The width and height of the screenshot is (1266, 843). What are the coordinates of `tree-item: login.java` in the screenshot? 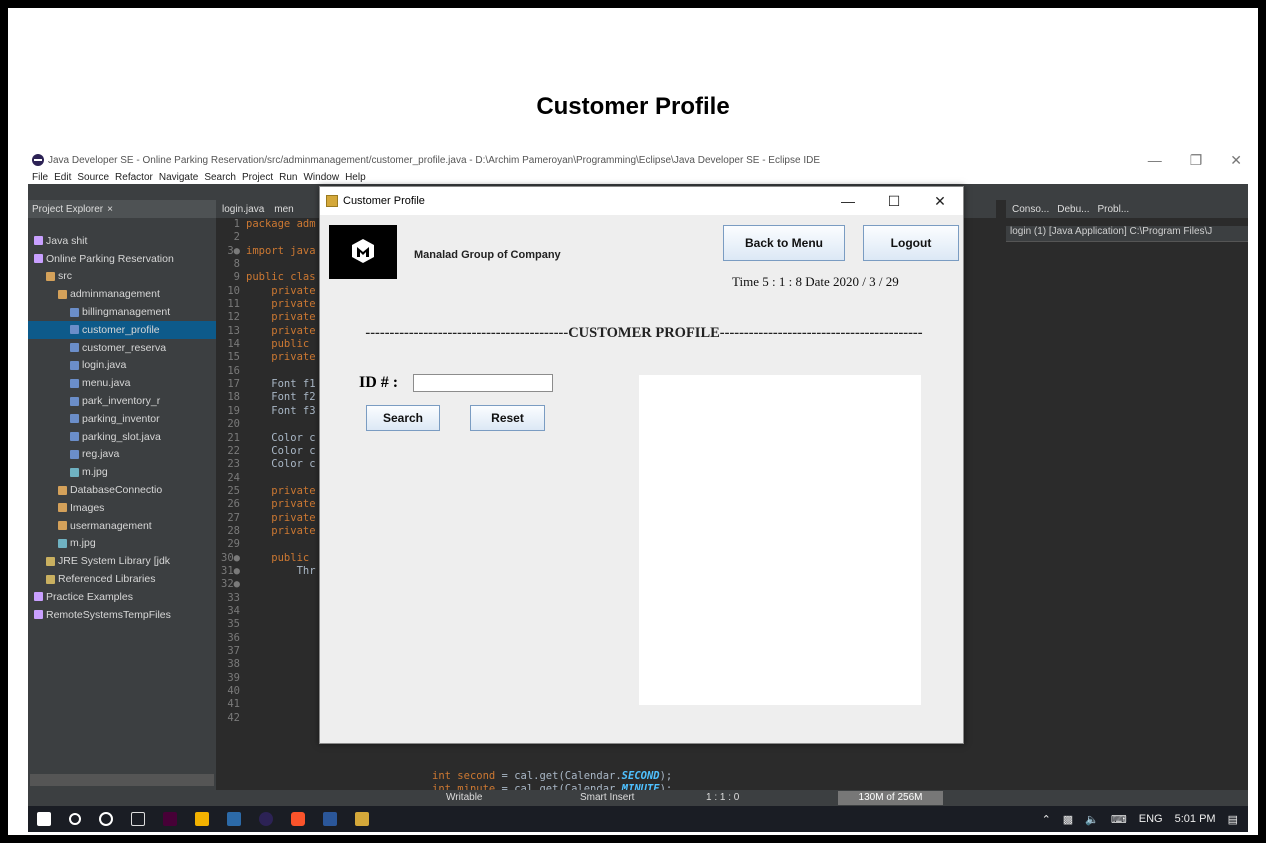 It's located at (122, 366).